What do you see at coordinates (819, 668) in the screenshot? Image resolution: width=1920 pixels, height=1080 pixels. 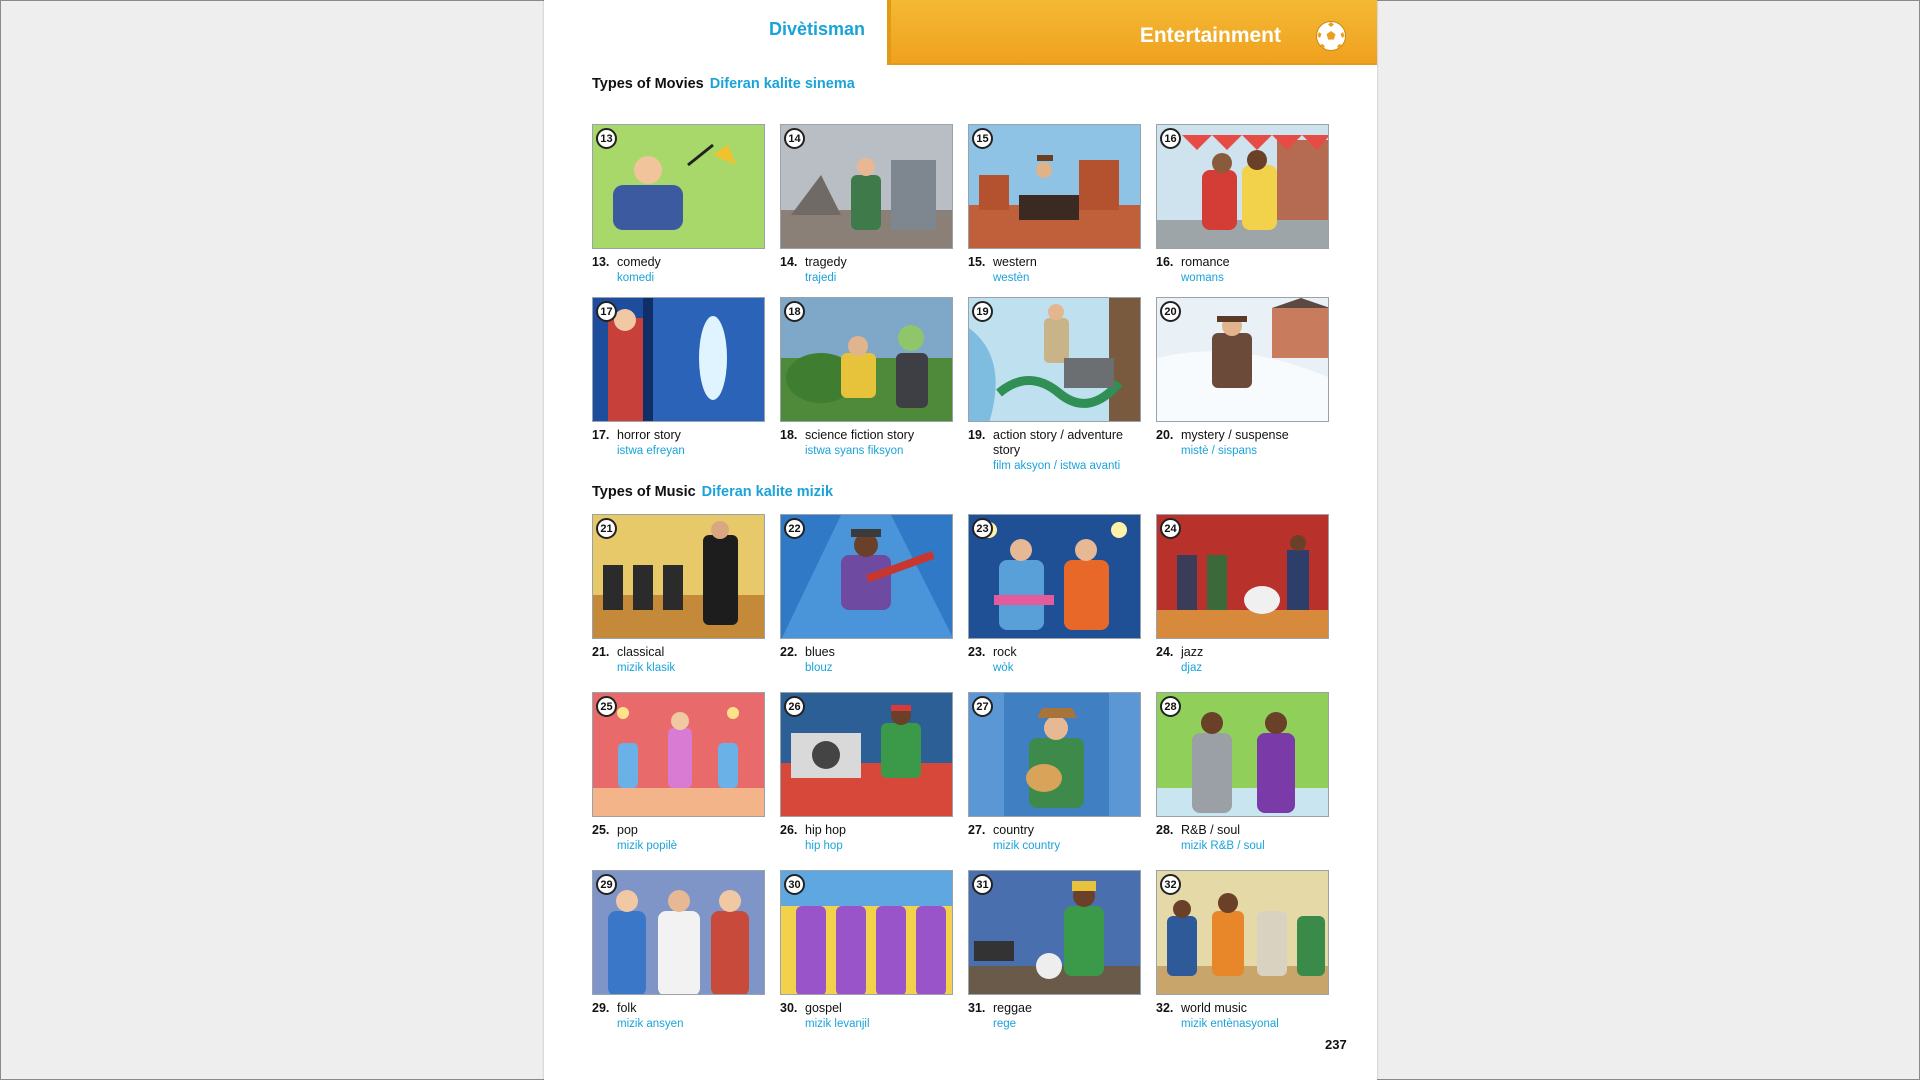 I see `creole-label: blouz` at bounding box center [819, 668].